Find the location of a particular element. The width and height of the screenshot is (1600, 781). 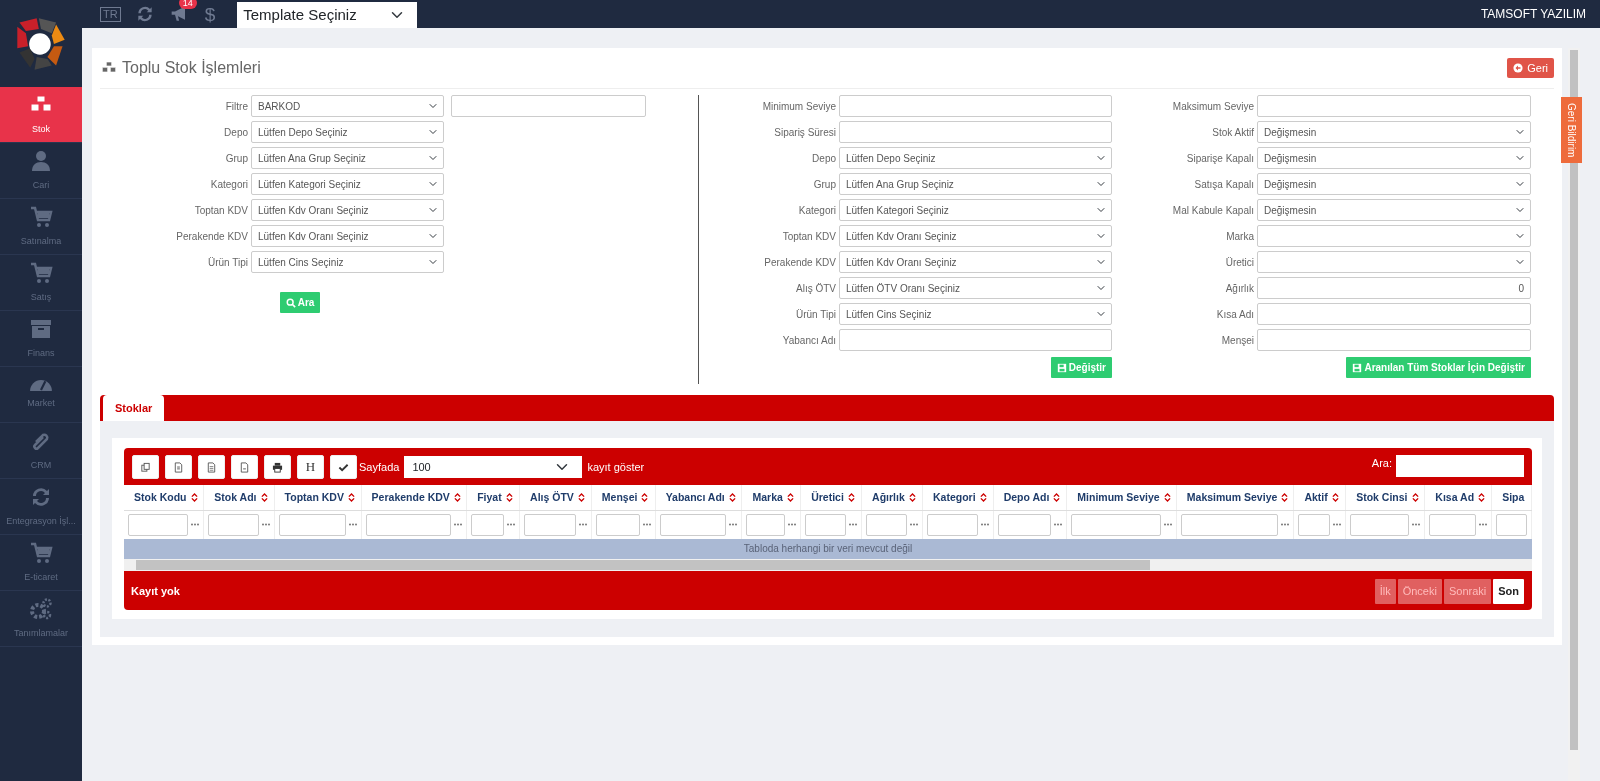

column-header: Stok Cinsi is located at coordinates (1385, 498).